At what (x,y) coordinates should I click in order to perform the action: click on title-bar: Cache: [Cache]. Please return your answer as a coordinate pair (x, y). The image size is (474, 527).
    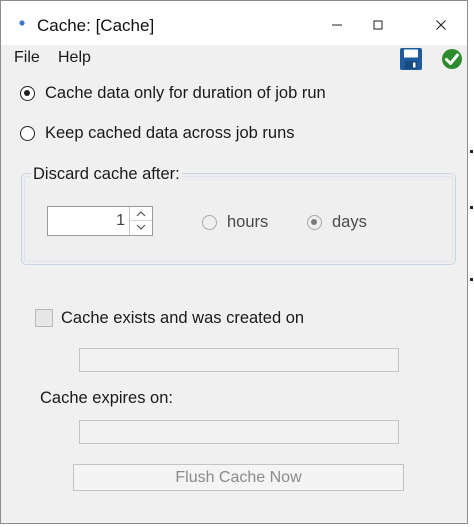
    Looking at the image, I should click on (234, 23).